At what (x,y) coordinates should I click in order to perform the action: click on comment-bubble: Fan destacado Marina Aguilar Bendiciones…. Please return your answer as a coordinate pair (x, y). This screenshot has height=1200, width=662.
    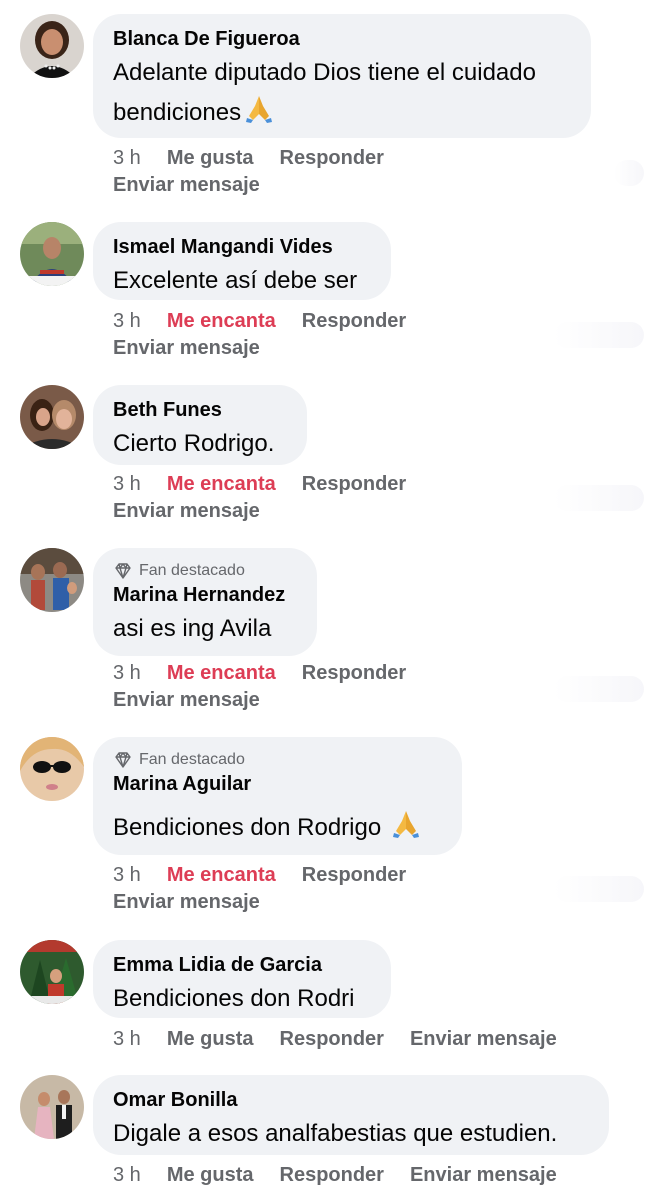
    Looking at the image, I should click on (277, 796).